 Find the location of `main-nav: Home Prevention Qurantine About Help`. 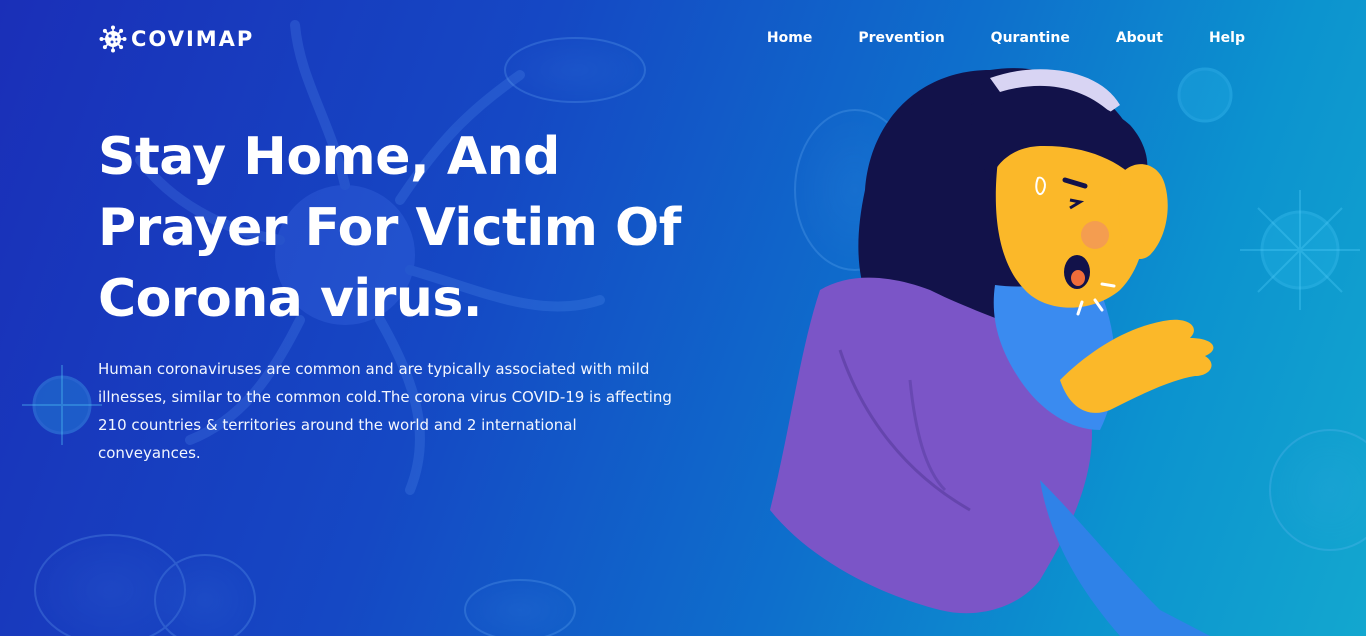

main-nav: Home Prevention Qurantine About Help is located at coordinates (1006, 38).